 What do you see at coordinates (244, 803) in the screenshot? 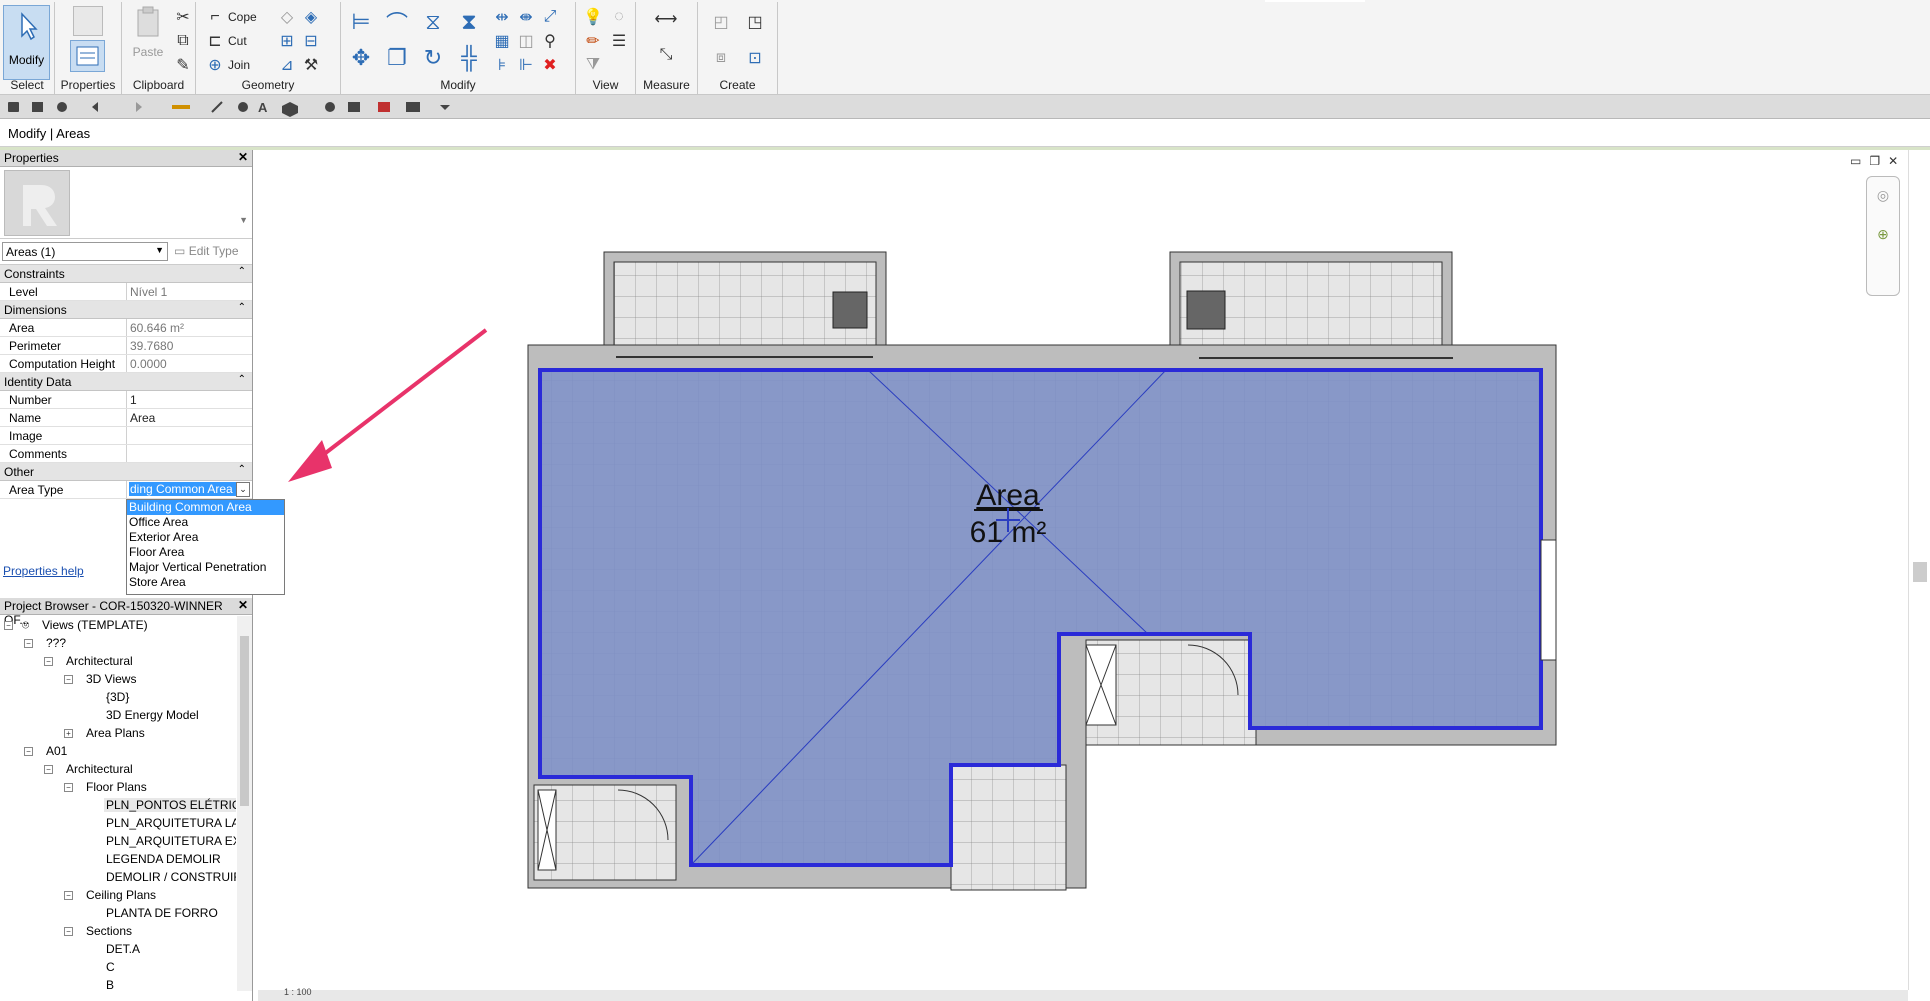
I see `browser-scrollbar` at bounding box center [244, 803].